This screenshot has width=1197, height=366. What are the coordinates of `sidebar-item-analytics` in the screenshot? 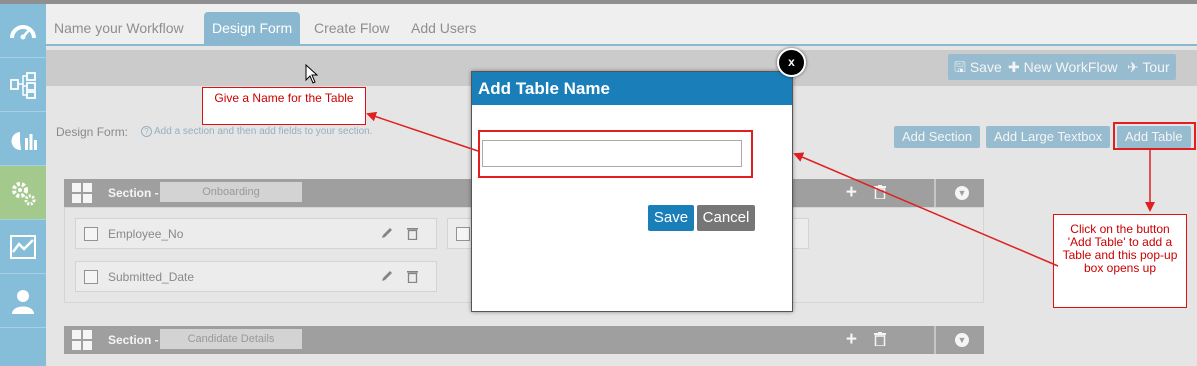 It's located at (23, 247).